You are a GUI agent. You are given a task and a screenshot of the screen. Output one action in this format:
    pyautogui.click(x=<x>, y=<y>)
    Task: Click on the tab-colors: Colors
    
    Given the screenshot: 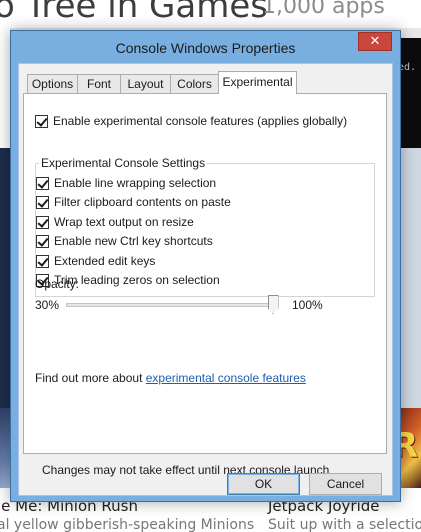 What is the action you would take?
    pyautogui.click(x=194, y=83)
    